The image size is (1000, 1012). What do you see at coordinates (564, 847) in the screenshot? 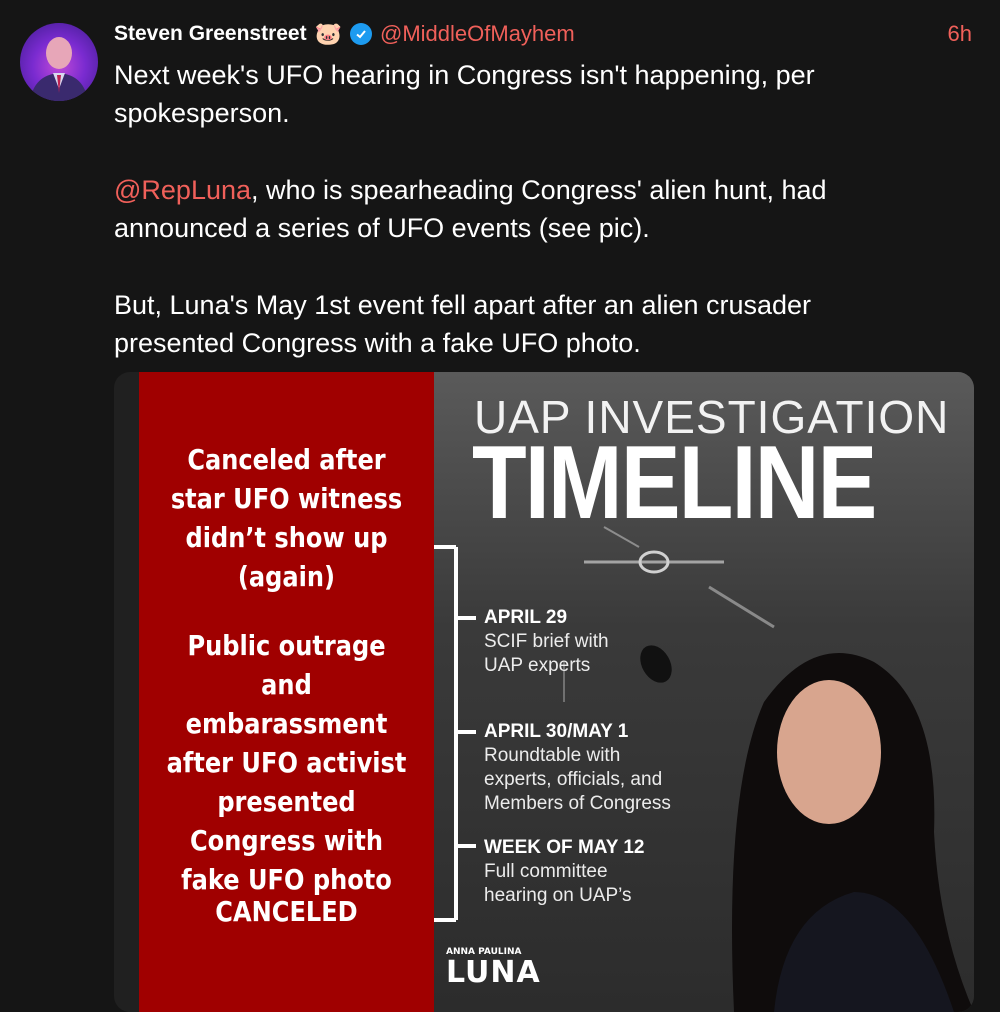
I see `timeline-entry-date: WEEK OF MAY 12` at bounding box center [564, 847].